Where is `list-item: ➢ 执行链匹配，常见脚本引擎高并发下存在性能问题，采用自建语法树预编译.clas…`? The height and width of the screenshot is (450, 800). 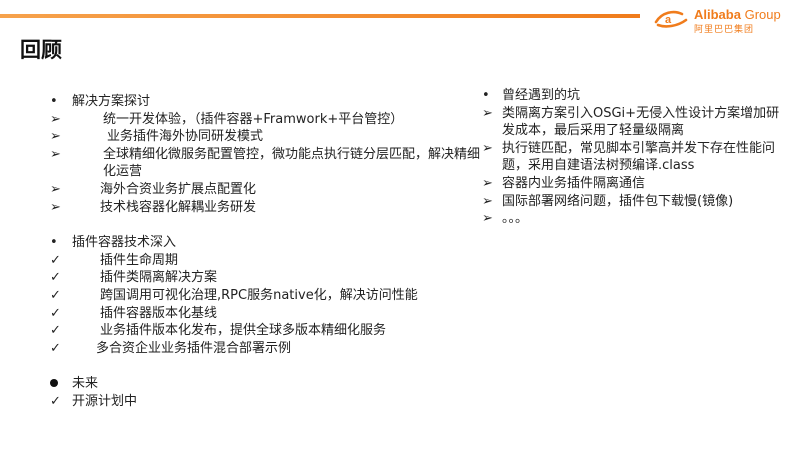 list-item: ➢ 执行链匹配，常见脚本引擎高并发下存在性能问题，采用自建语法树预编译.clas… is located at coordinates (629, 157).